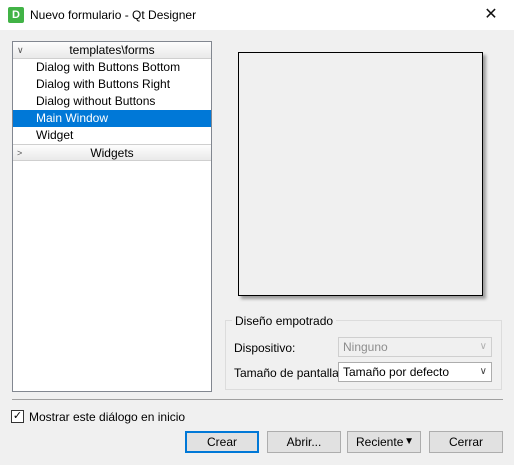  I want to click on dropdown-arrow-icon: ▼, so click(409, 441).